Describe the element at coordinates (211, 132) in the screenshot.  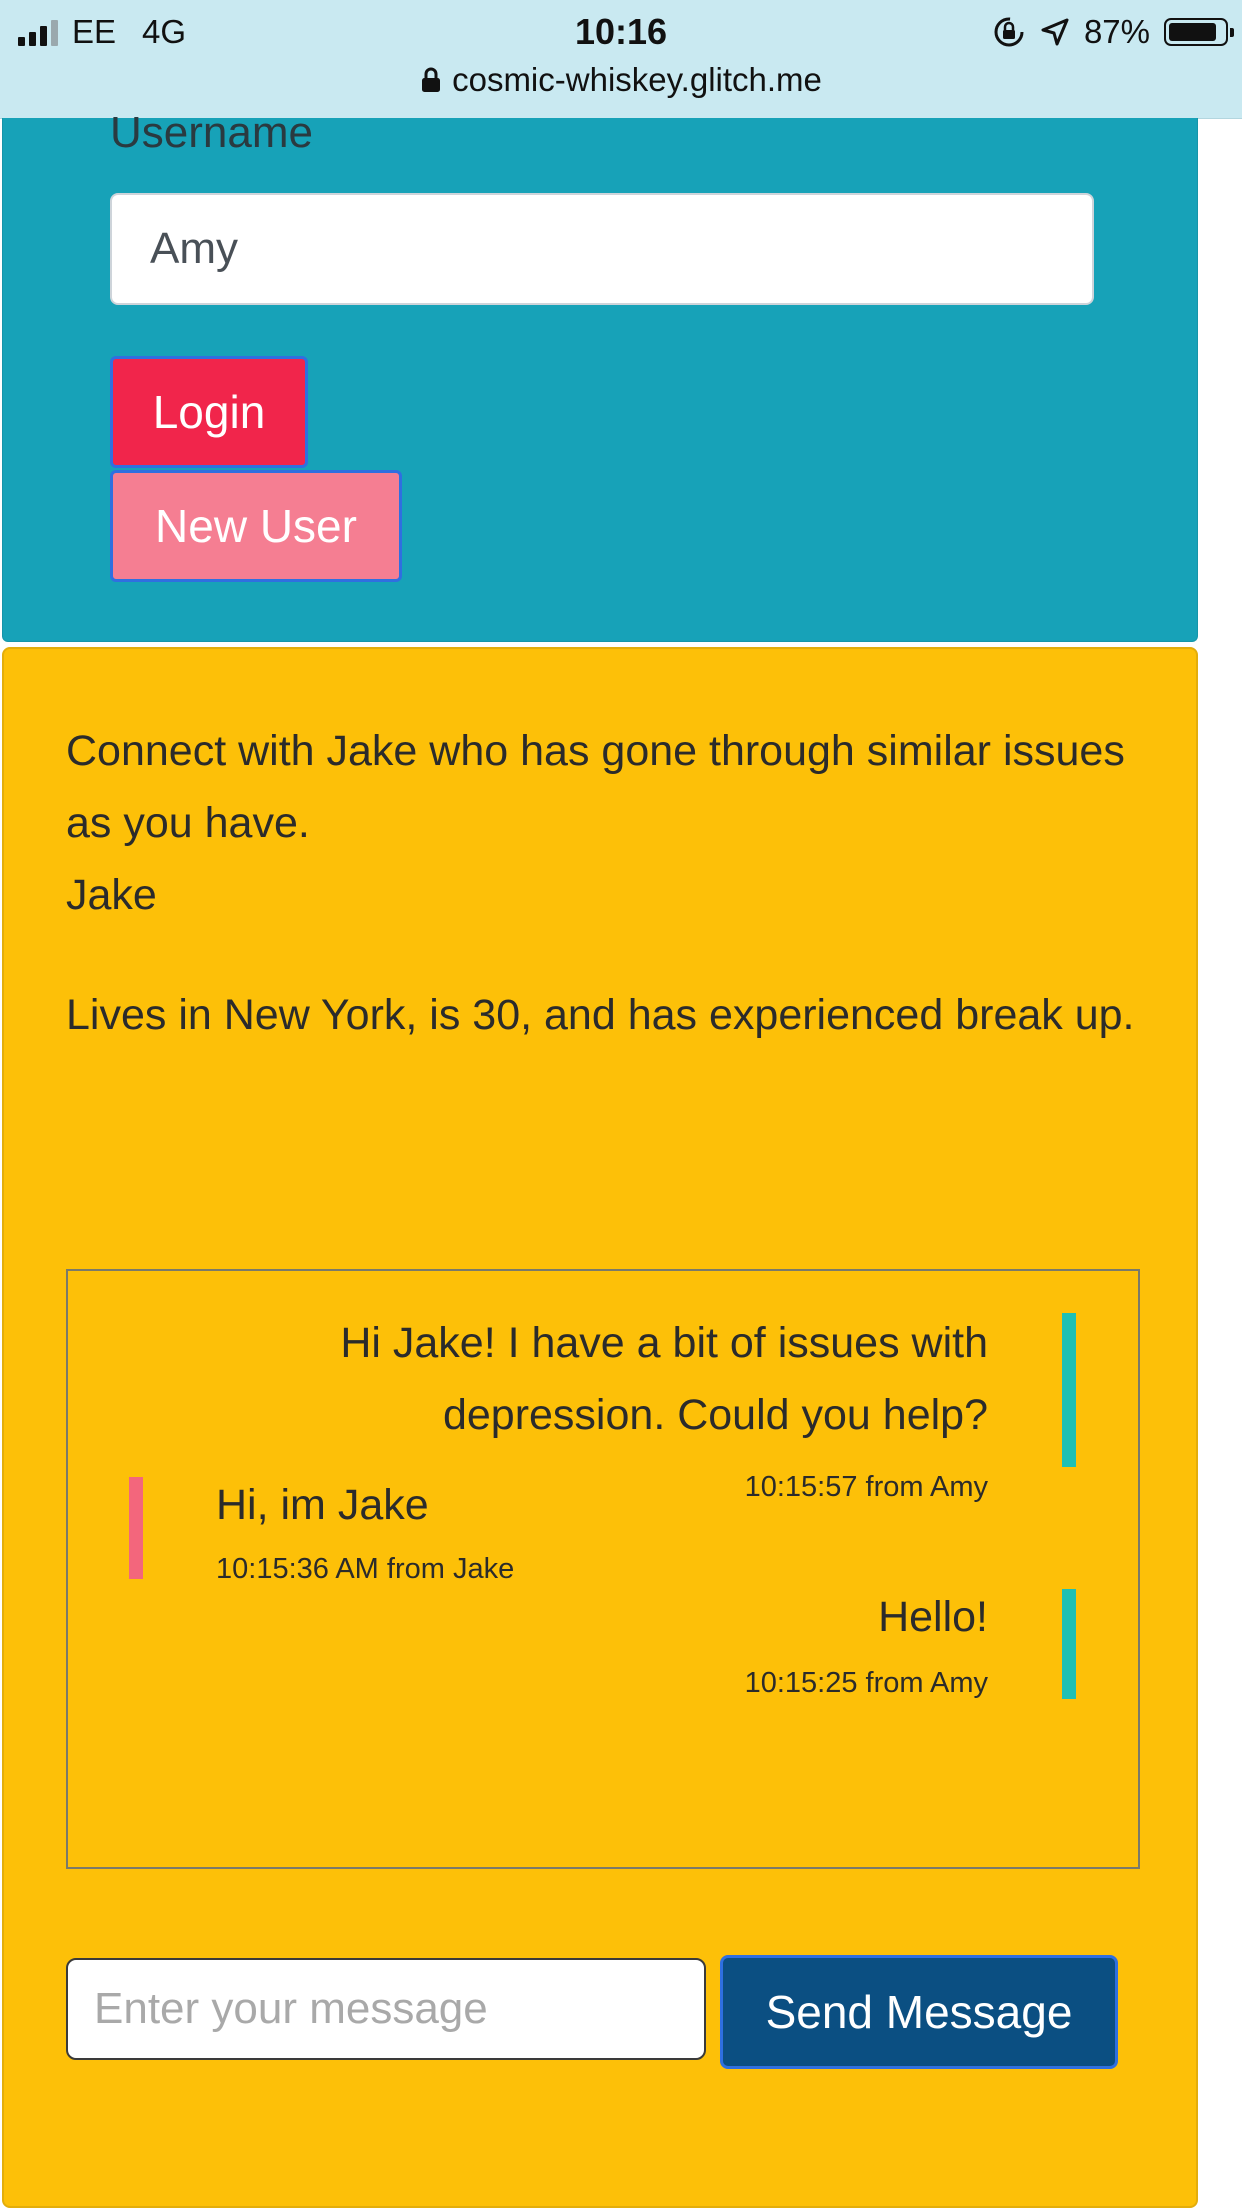
I see `username-label: Username` at that location.